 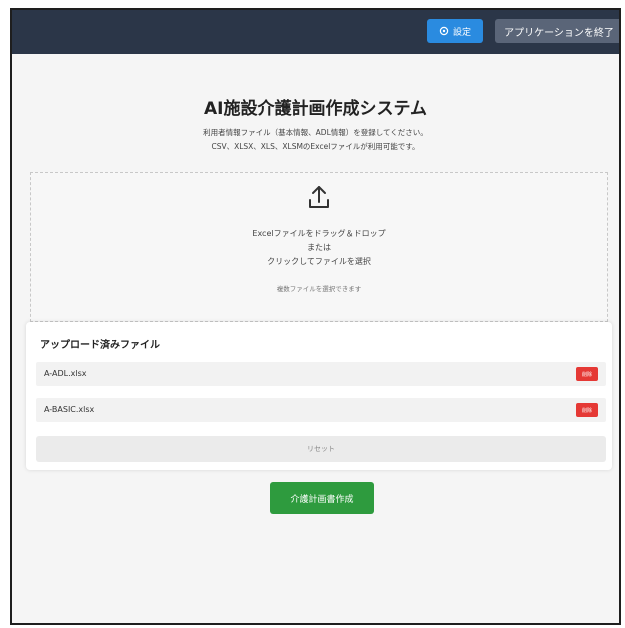 What do you see at coordinates (69, 409) in the screenshot?
I see `file-name: A-BASIC.xlsx` at bounding box center [69, 409].